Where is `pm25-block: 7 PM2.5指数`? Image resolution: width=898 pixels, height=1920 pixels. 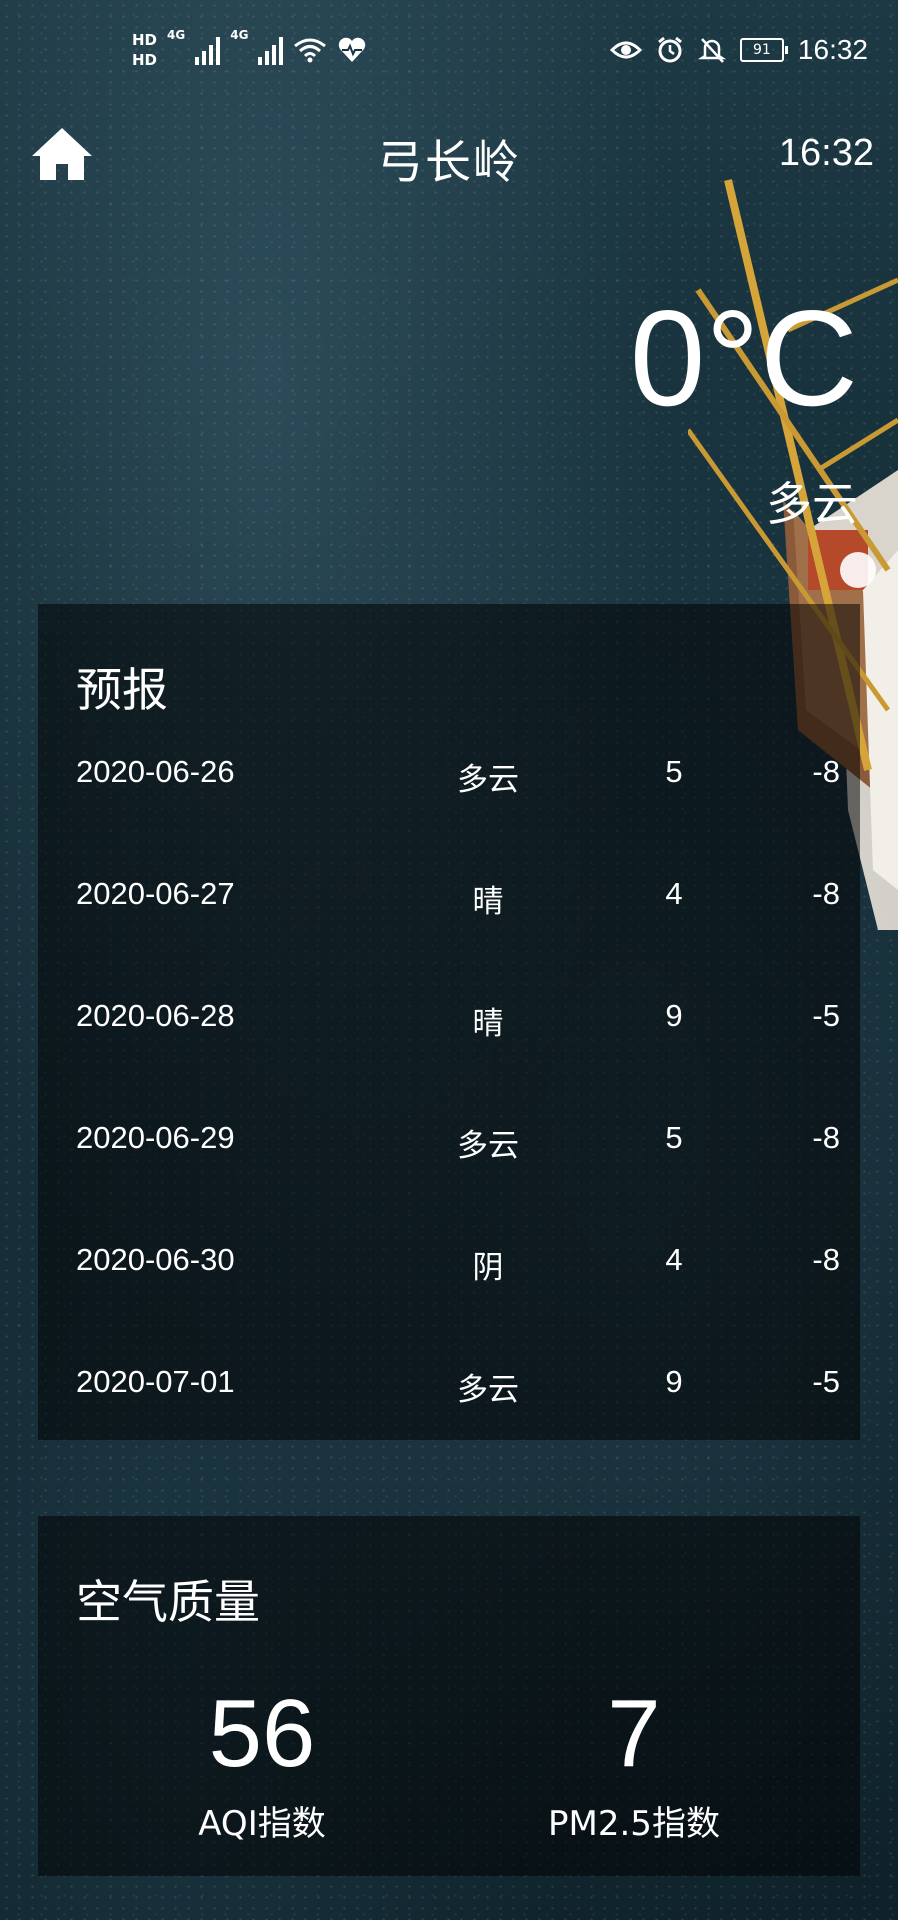
pm25-block: 7 PM2.5指数 is located at coordinates (634, 1765).